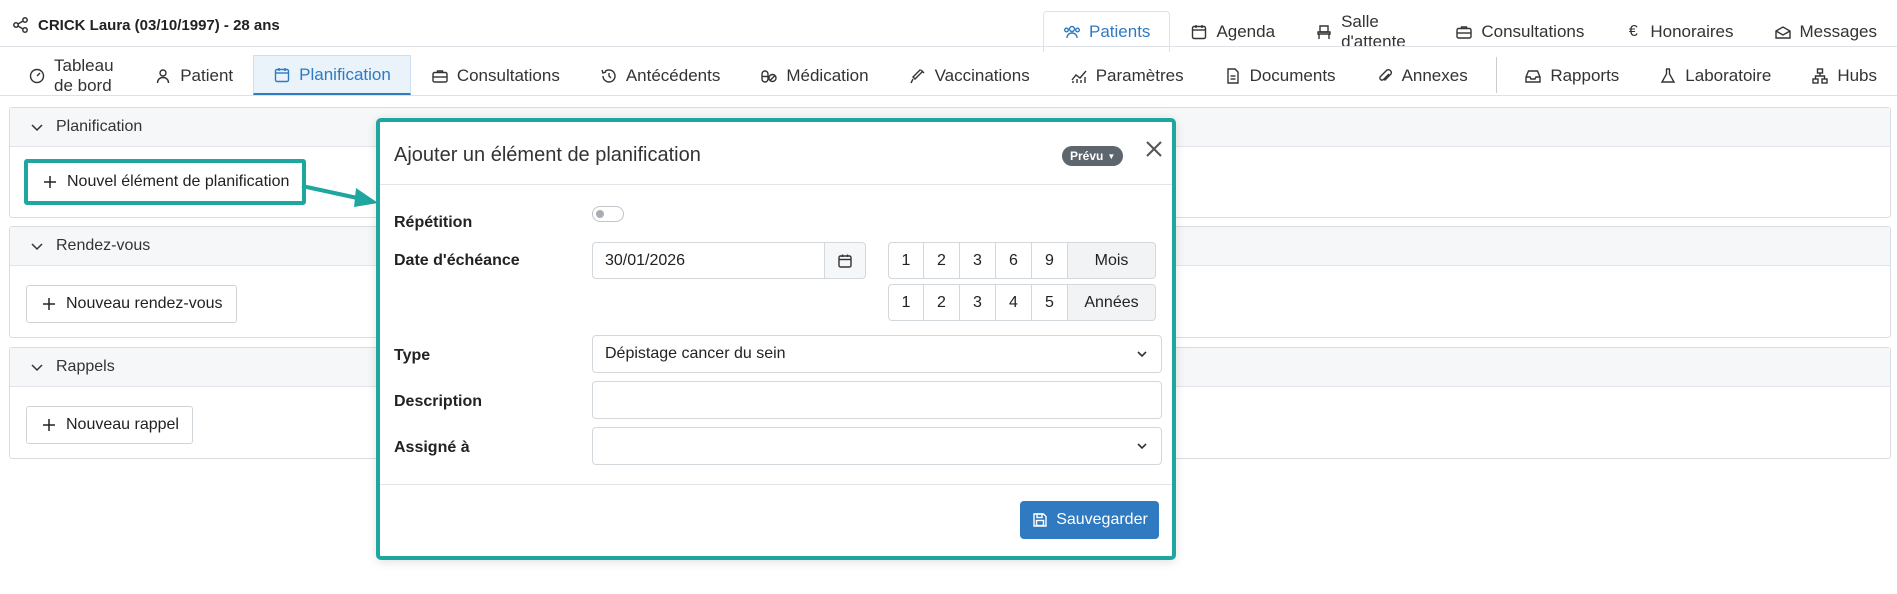  I want to click on year-unit-label: Années, so click(1112, 302).